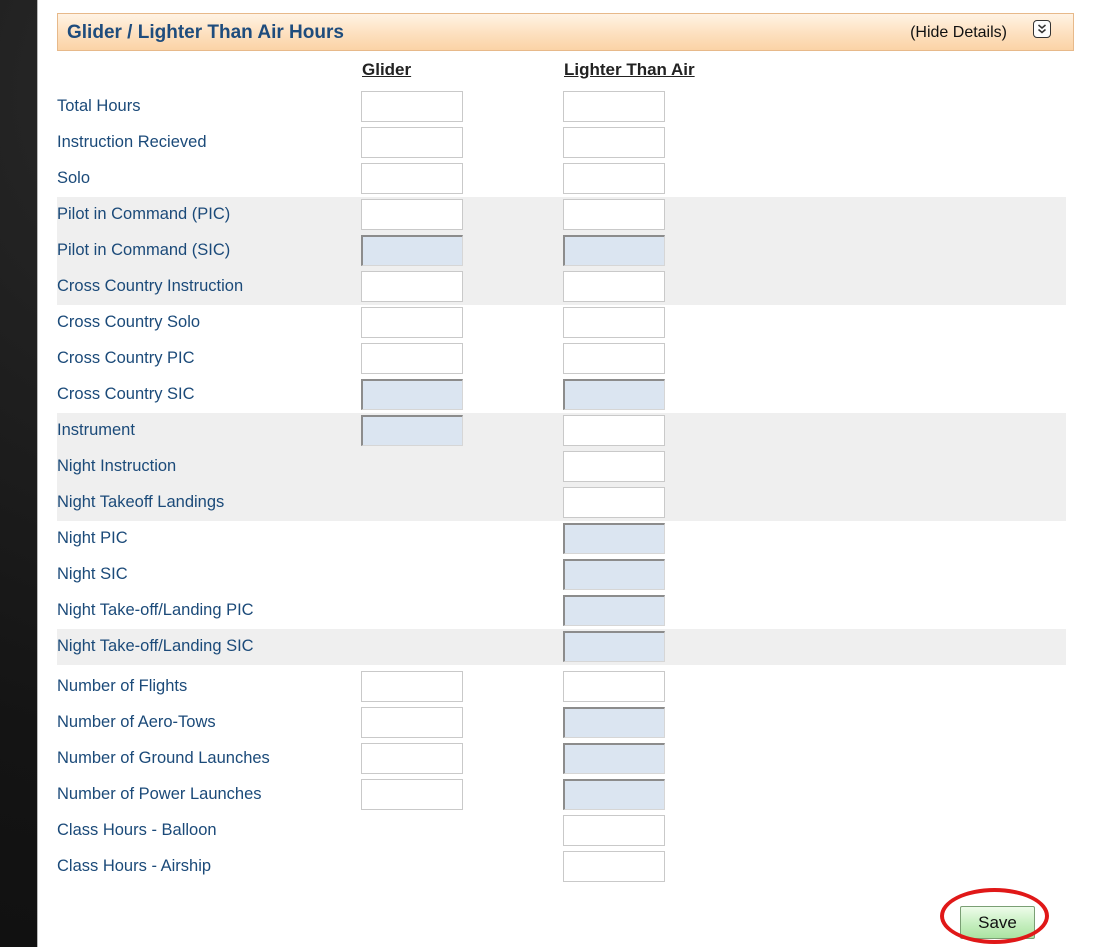 This screenshot has height=947, width=1111. I want to click on row-label: Class Hours - Balloon, so click(137, 830).